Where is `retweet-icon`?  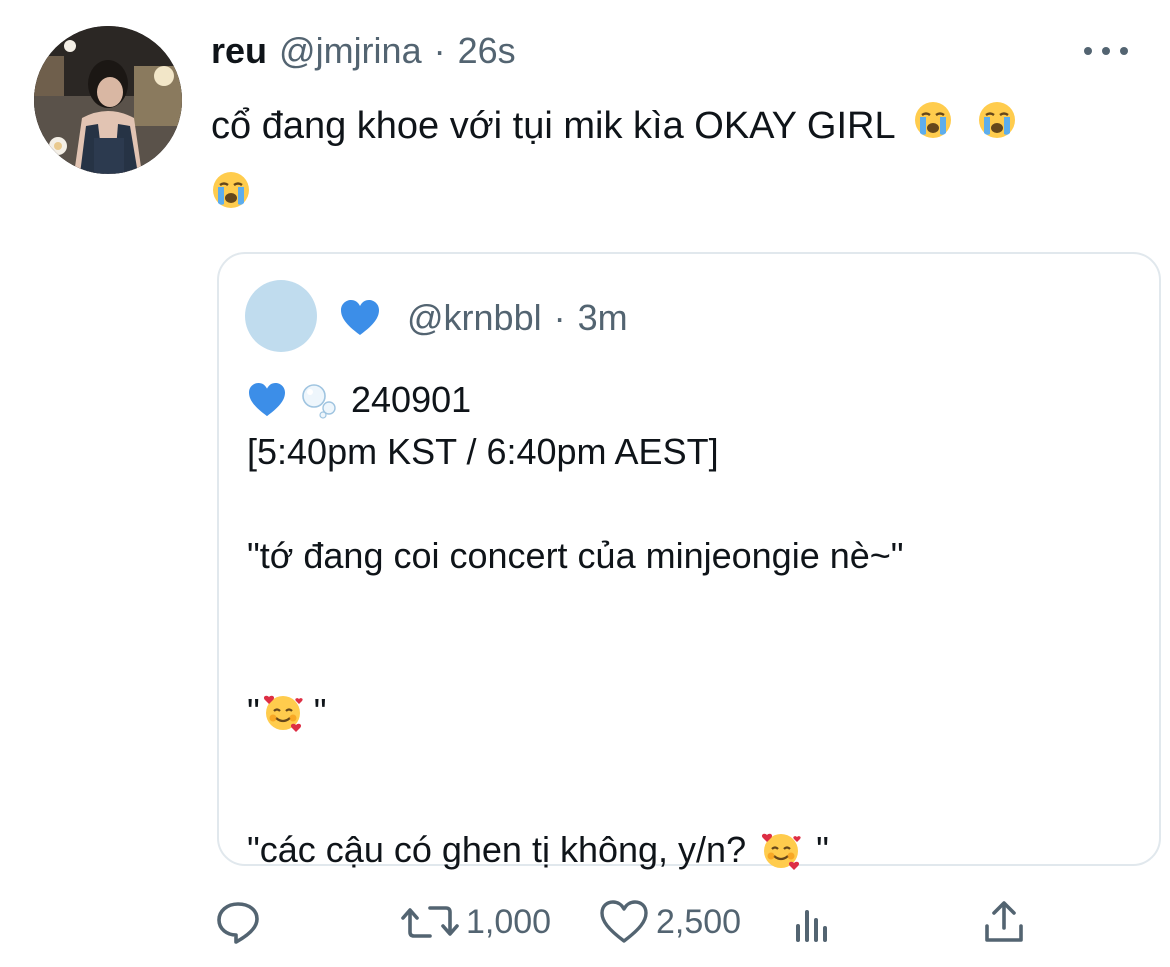 retweet-icon is located at coordinates (430, 922).